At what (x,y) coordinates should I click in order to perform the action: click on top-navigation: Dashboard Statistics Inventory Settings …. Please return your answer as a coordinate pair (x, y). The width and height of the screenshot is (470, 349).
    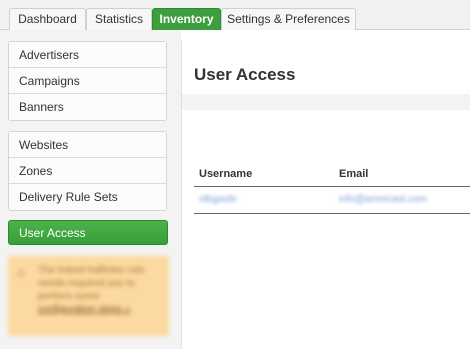
    Looking at the image, I should click on (235, 15).